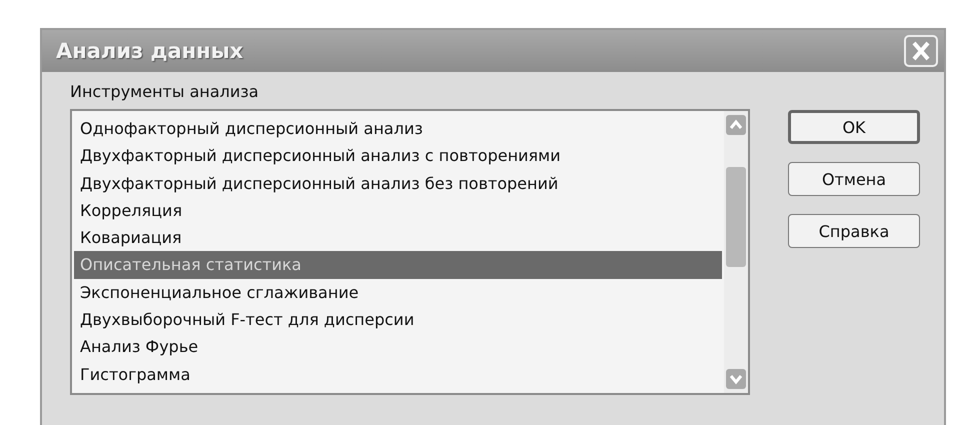  Describe the element at coordinates (854, 231) in the screenshot. I see `dialog-button: Справка` at that location.